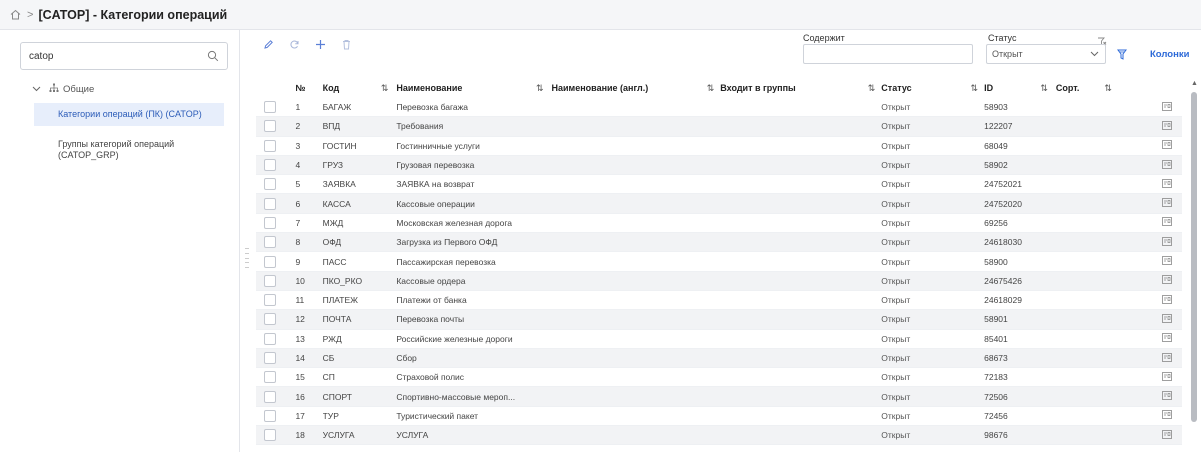 This screenshot has width=1201, height=452. I want to click on chevron-down-icon, so click(36, 89).